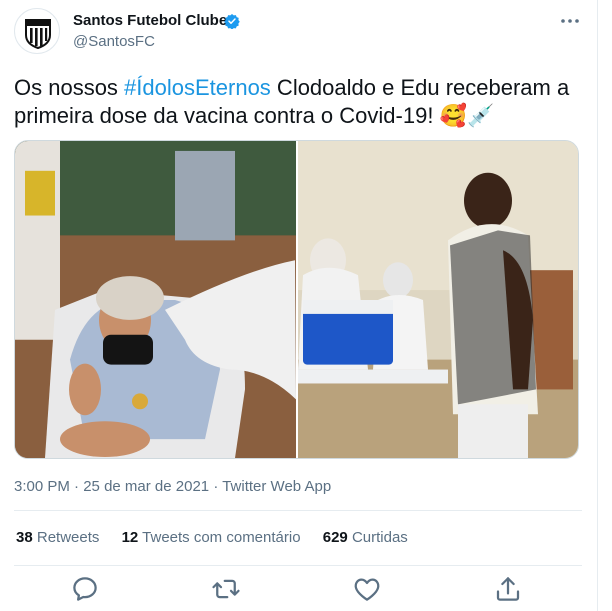  I want to click on quote-tweets-count: 12, so click(130, 537).